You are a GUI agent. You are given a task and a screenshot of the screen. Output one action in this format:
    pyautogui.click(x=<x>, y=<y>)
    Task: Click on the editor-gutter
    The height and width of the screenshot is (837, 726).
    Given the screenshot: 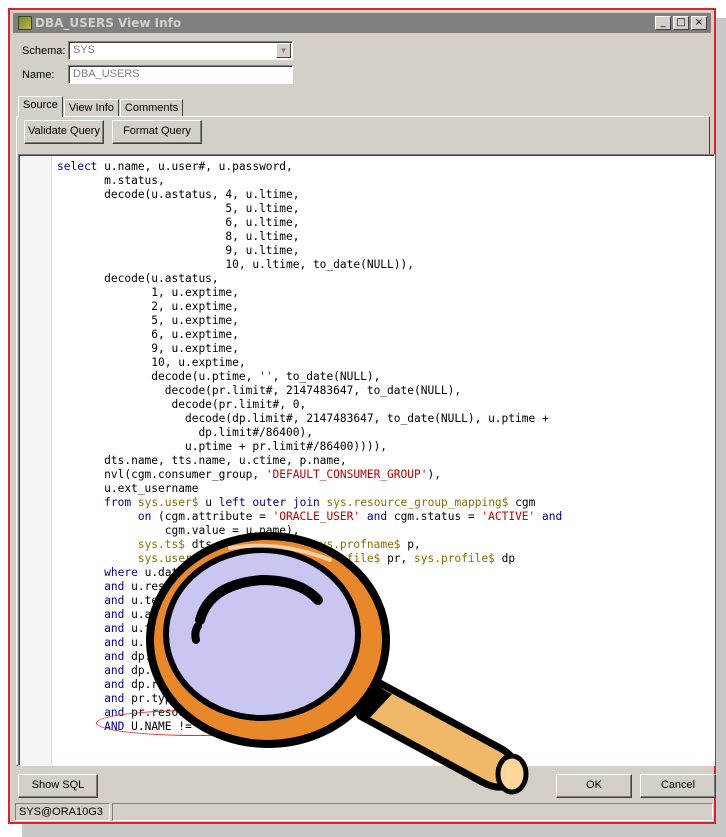 What is the action you would take?
    pyautogui.click(x=36, y=460)
    